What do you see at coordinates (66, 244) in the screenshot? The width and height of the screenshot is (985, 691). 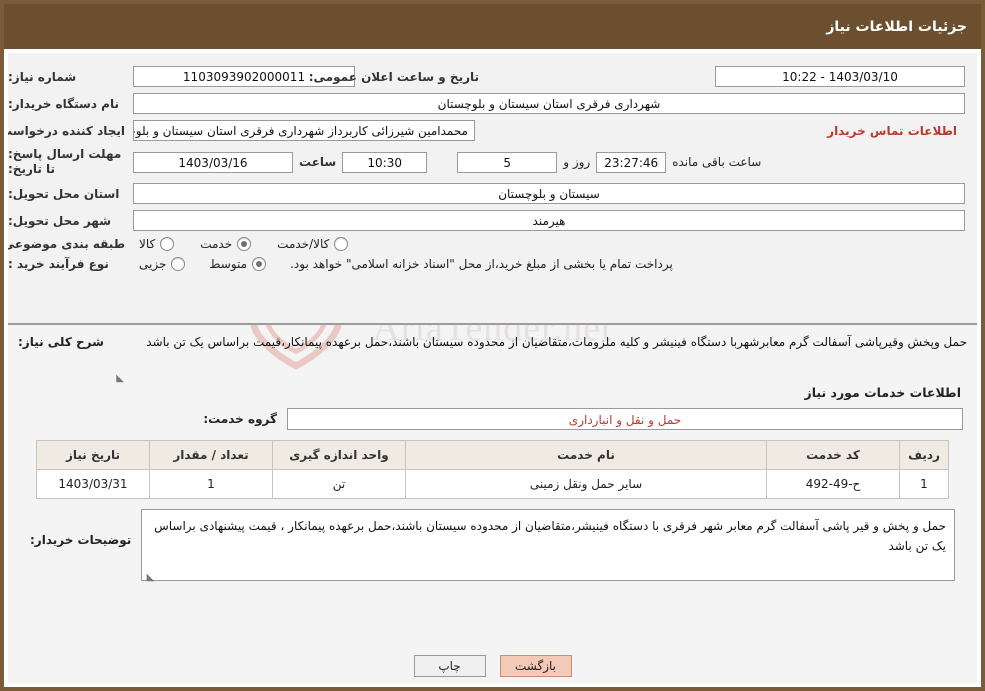 I see `category-label: طبقه بندی موضوعی:` at bounding box center [66, 244].